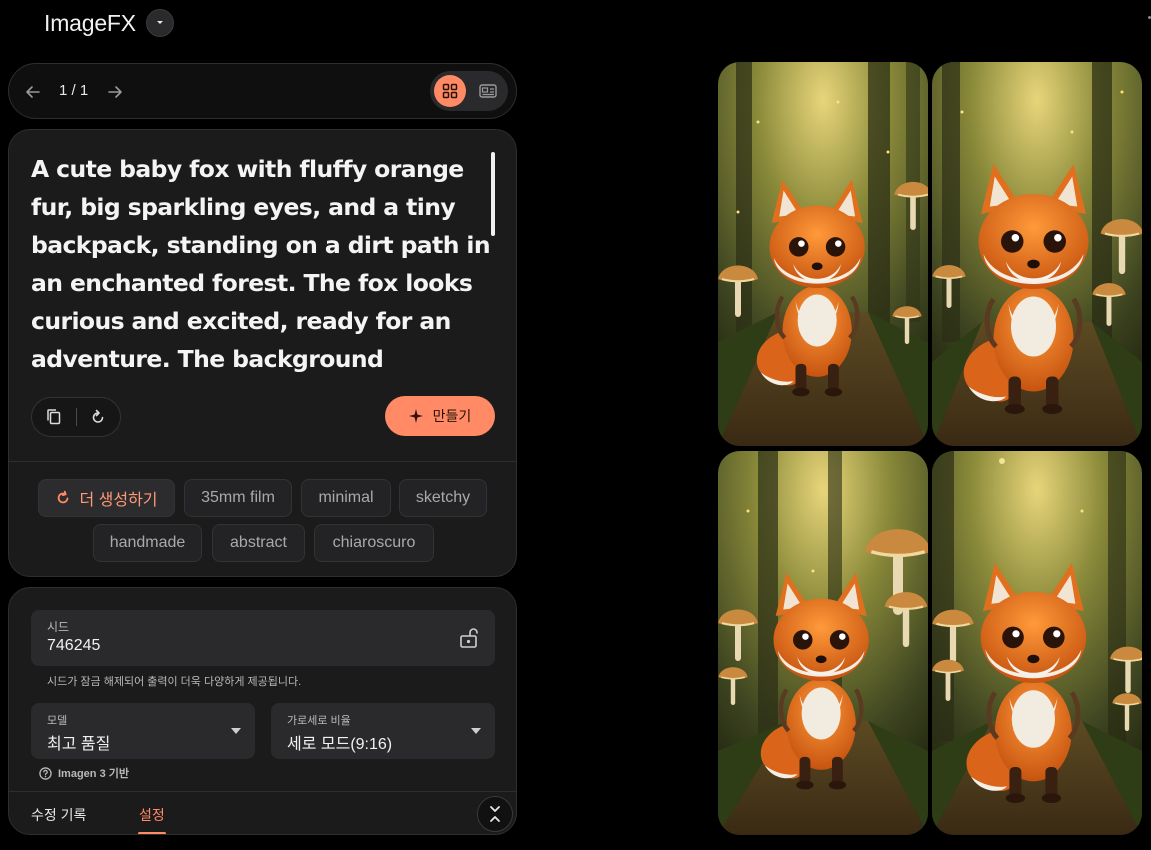 This screenshot has width=1151, height=850. What do you see at coordinates (262, 91) in the screenshot?
I see `image-pager: 1 / 1` at bounding box center [262, 91].